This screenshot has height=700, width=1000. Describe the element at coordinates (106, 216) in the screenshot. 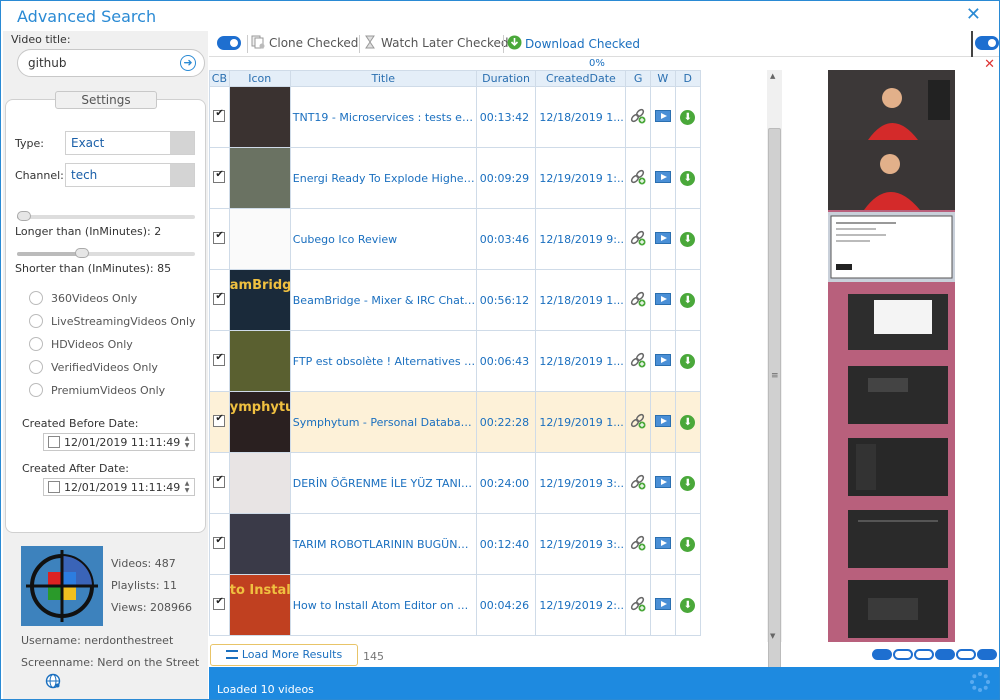

I see `longer-than-slider` at that location.